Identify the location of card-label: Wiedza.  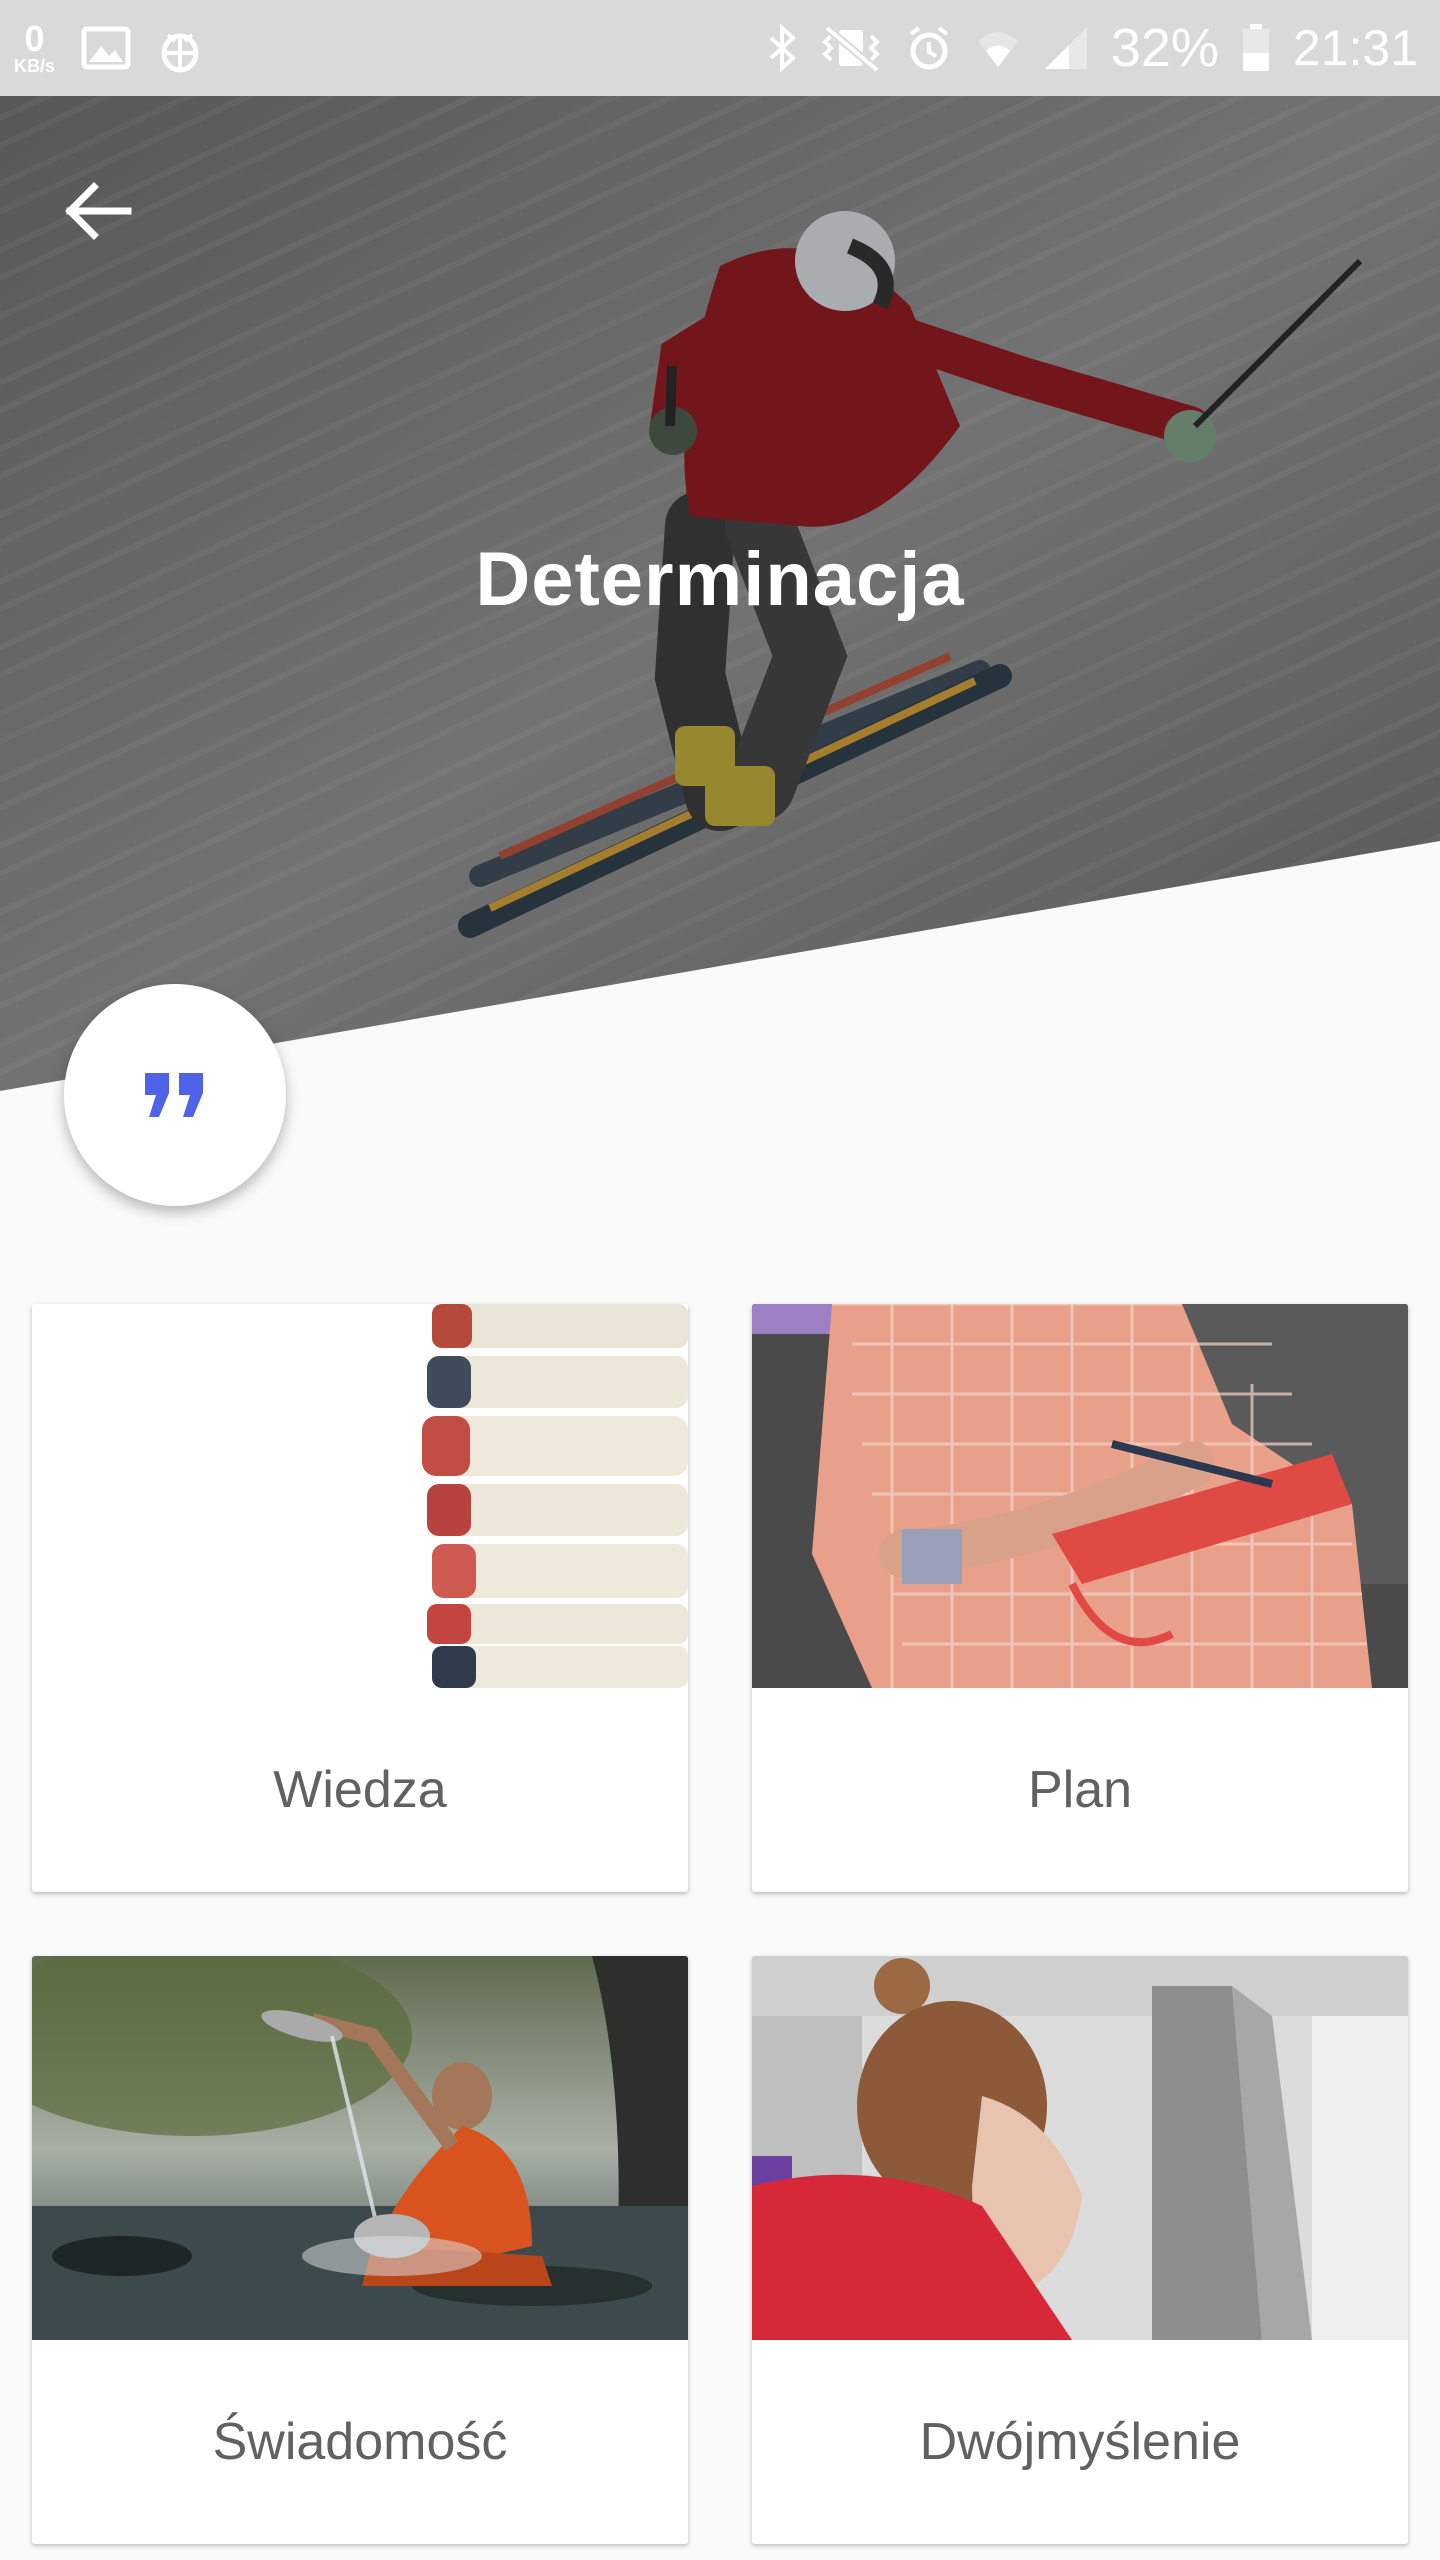
(360, 1790).